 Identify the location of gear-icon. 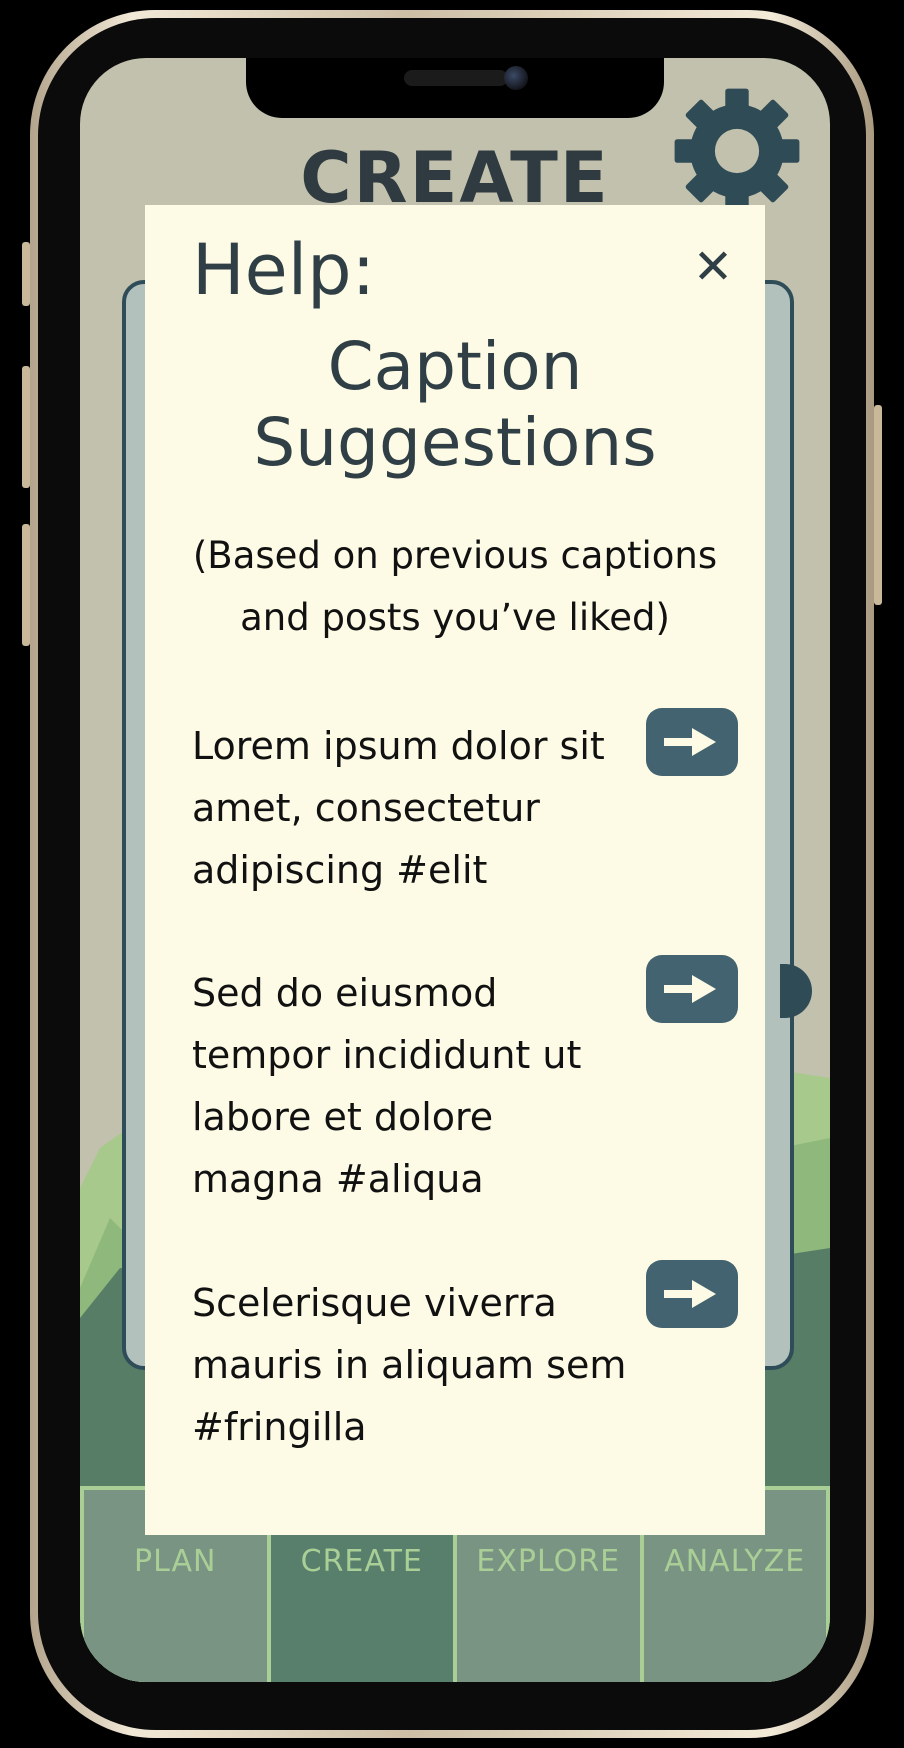
(737, 151).